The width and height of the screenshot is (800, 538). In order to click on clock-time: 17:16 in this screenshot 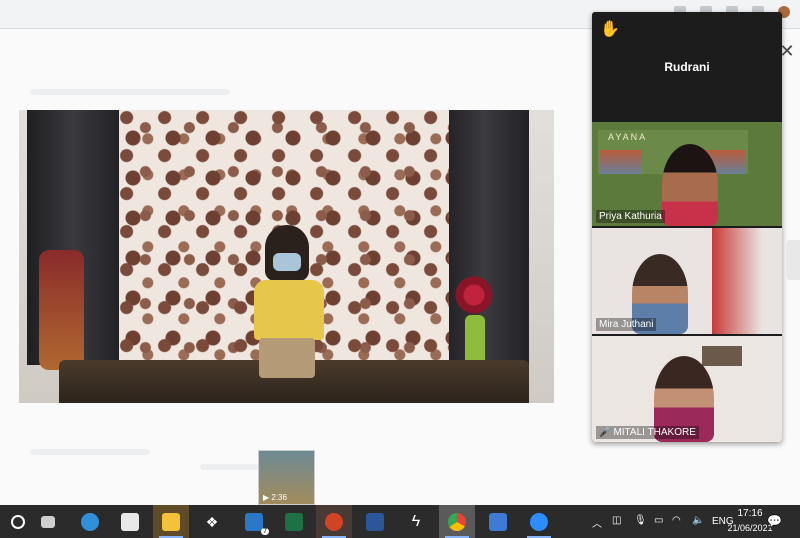, I will do `click(750, 513)`.